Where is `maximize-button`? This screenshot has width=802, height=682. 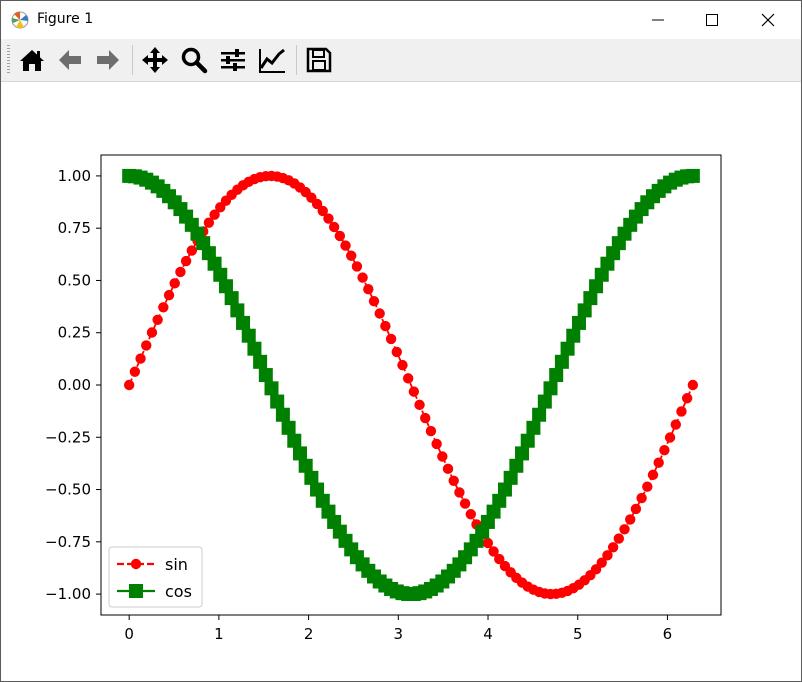 maximize-button is located at coordinates (712, 20).